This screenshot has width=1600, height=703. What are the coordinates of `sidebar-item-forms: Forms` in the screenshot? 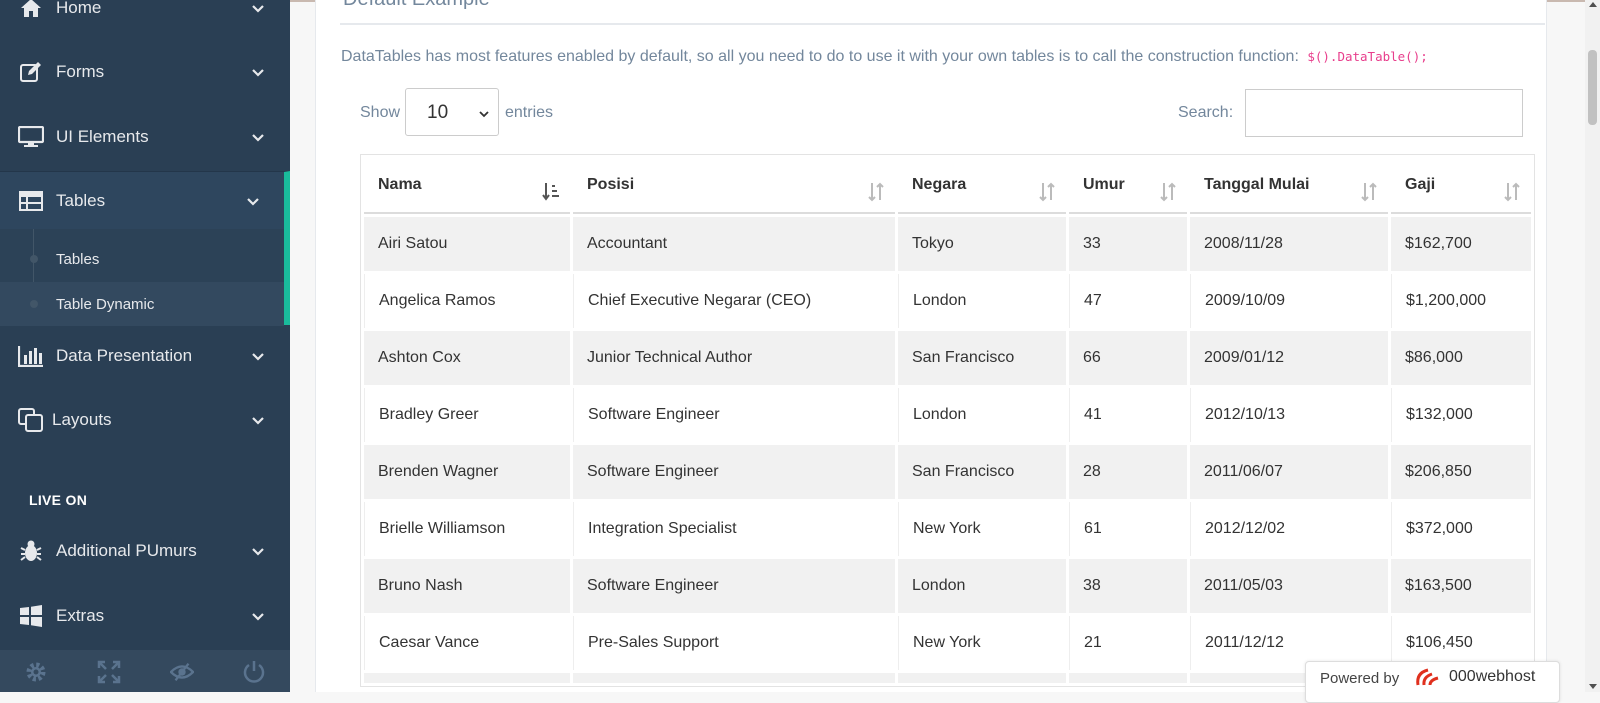 It's located at (145, 72).